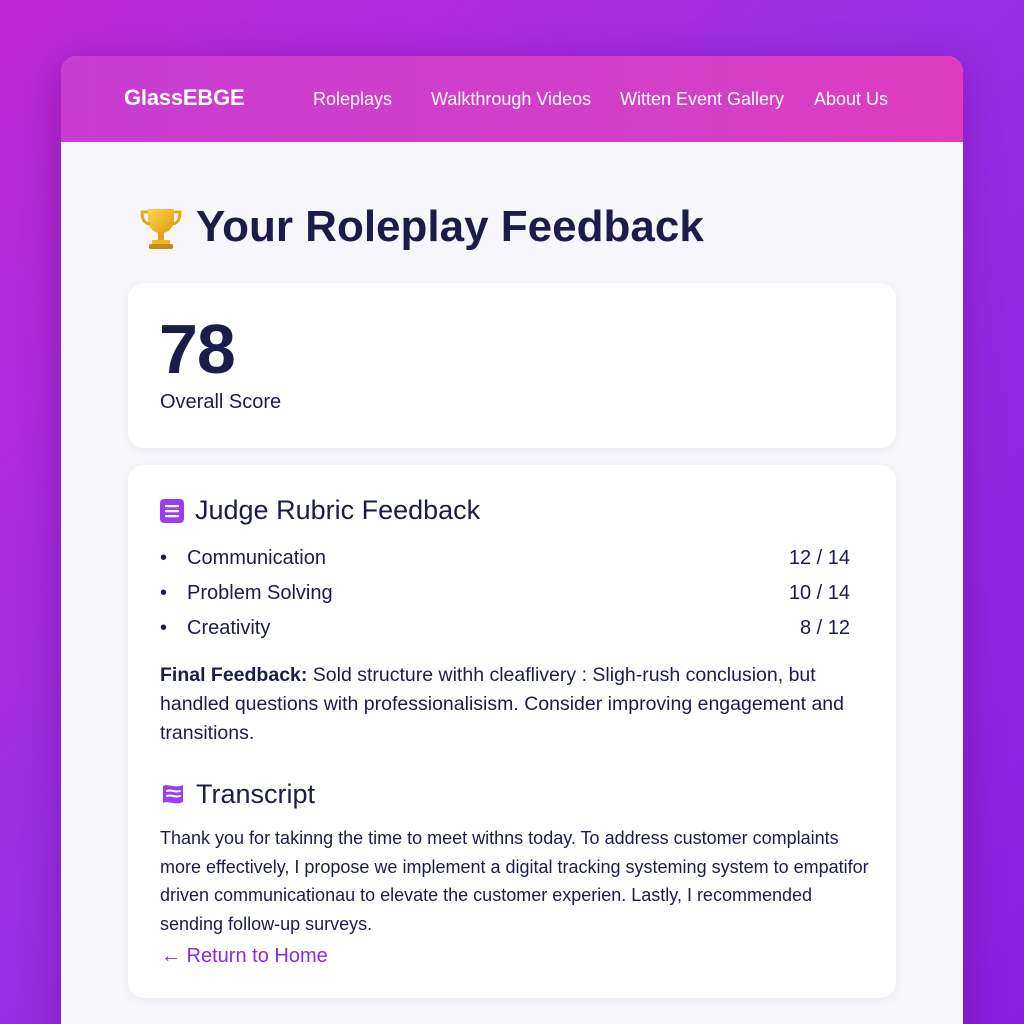  Describe the element at coordinates (256, 558) in the screenshot. I see `rubric-criterion: Communication` at that location.